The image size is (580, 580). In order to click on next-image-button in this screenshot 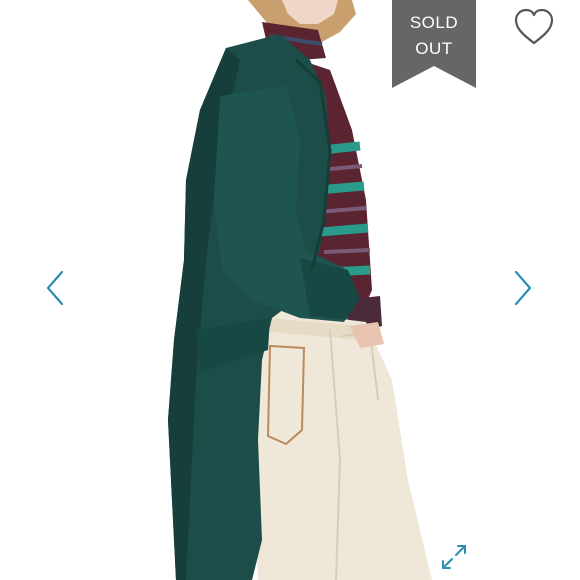, I will do `click(524, 288)`.